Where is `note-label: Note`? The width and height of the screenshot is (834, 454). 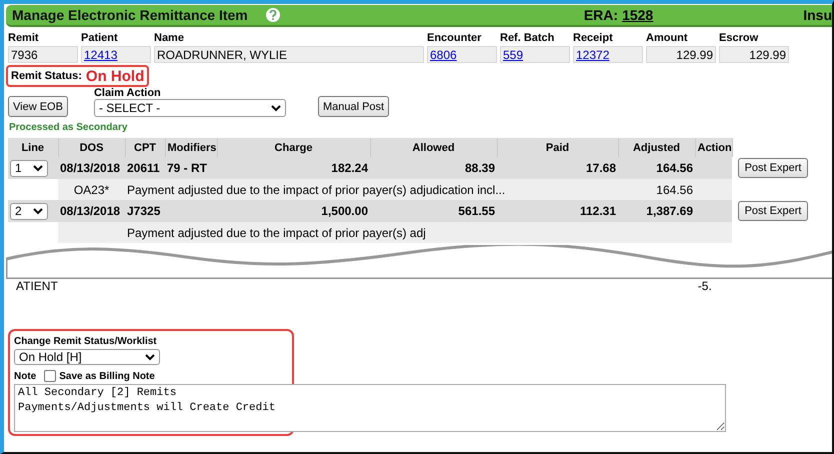
note-label: Note is located at coordinates (25, 376).